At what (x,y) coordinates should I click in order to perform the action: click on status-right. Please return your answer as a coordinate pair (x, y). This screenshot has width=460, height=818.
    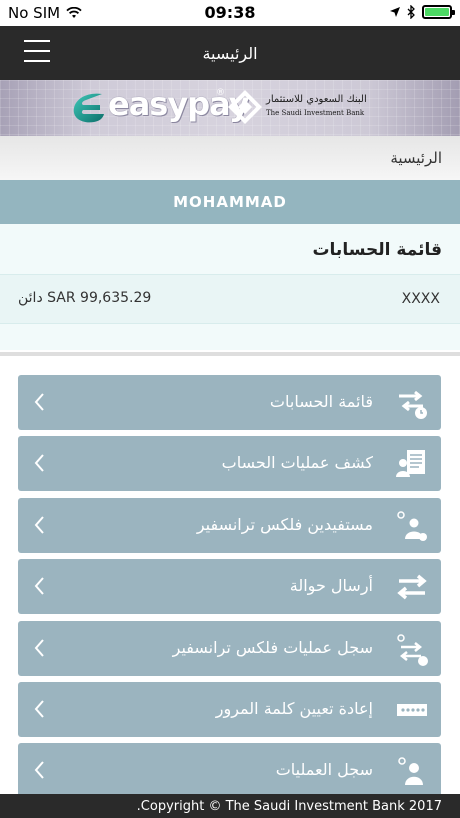
    Looking at the image, I should click on (422, 12).